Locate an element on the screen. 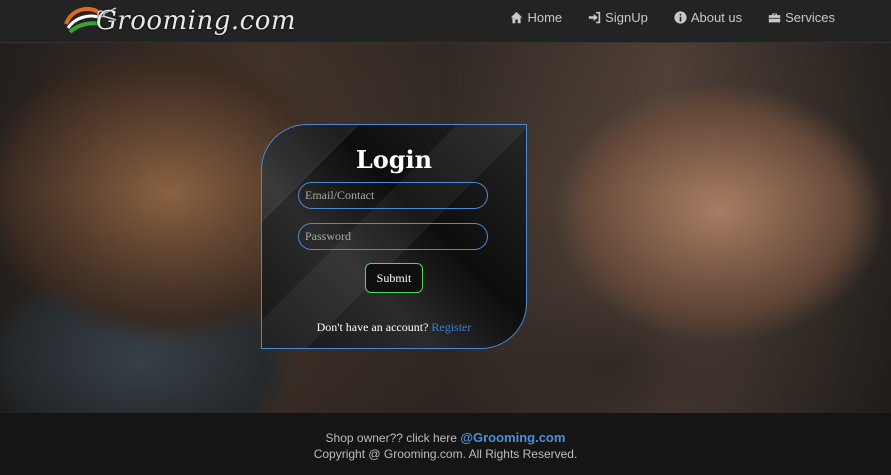  register-line: Don't have an account? Register is located at coordinates (394, 327).